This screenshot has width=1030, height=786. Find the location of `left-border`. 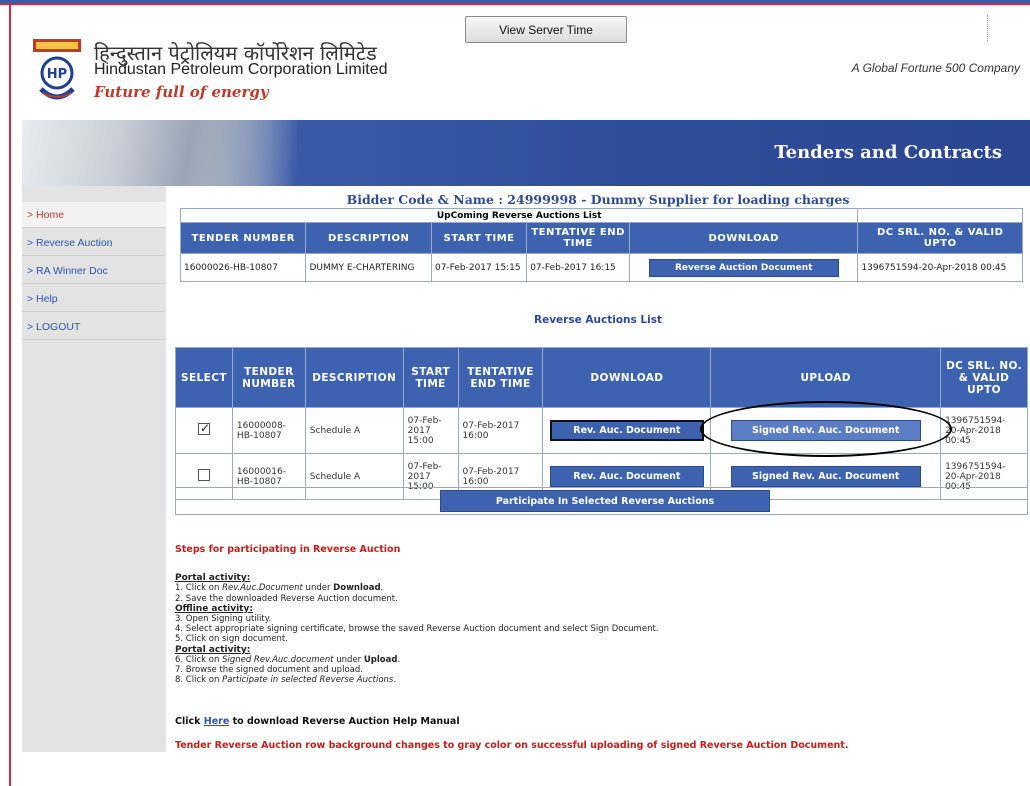

left-border is located at coordinates (10, 395).